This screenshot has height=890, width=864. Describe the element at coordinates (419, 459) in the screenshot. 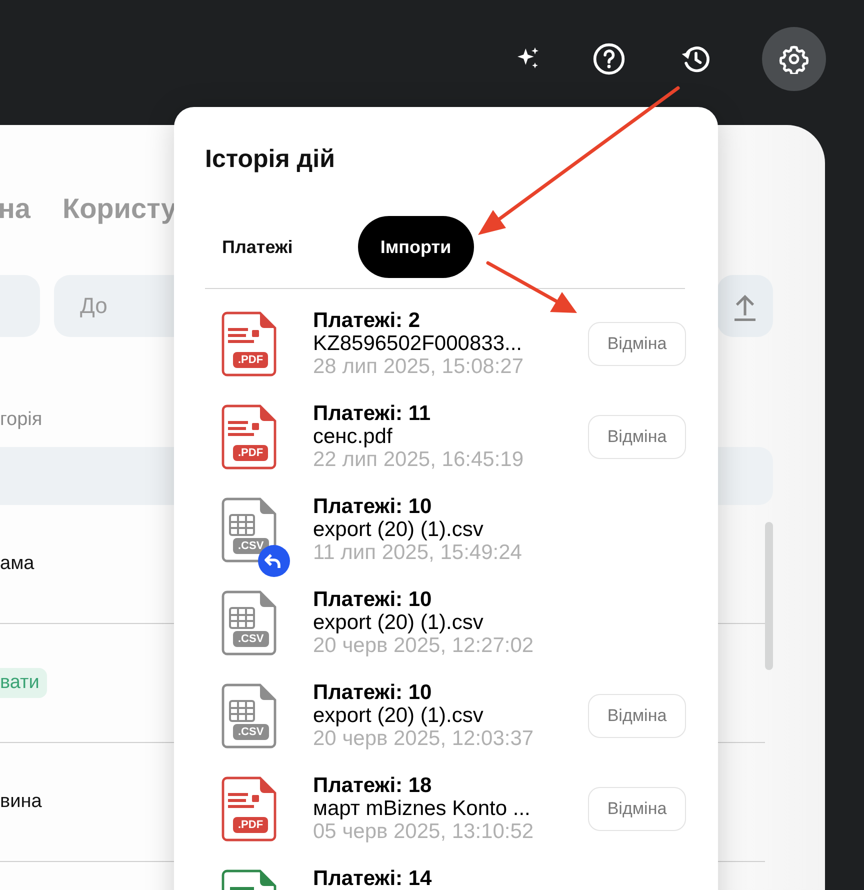

I see `import-date: 22 лип 2025, 16:45:19` at that location.